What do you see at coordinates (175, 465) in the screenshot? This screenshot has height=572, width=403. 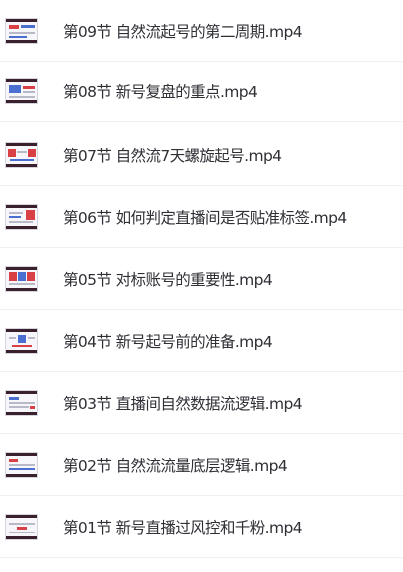 I see `file-name: 第02节 自然流流量底层逻辑.mp4` at bounding box center [175, 465].